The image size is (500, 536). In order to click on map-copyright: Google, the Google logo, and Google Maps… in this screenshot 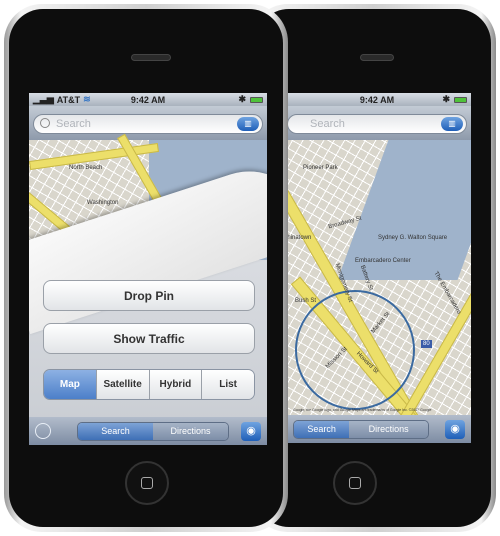, I will do `click(362, 410)`.